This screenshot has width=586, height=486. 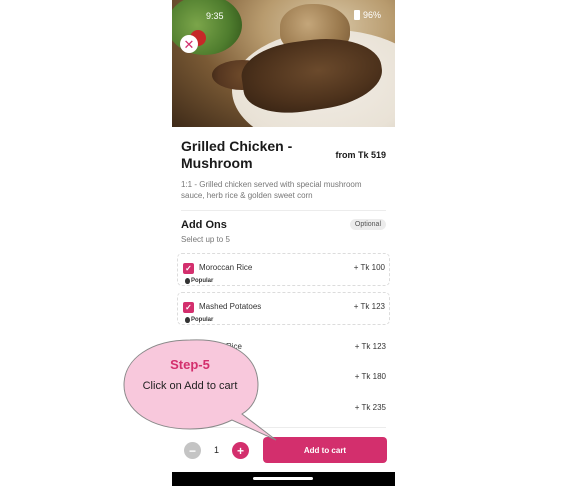 I want to click on quantity-decrease-button: −, so click(x=192, y=450).